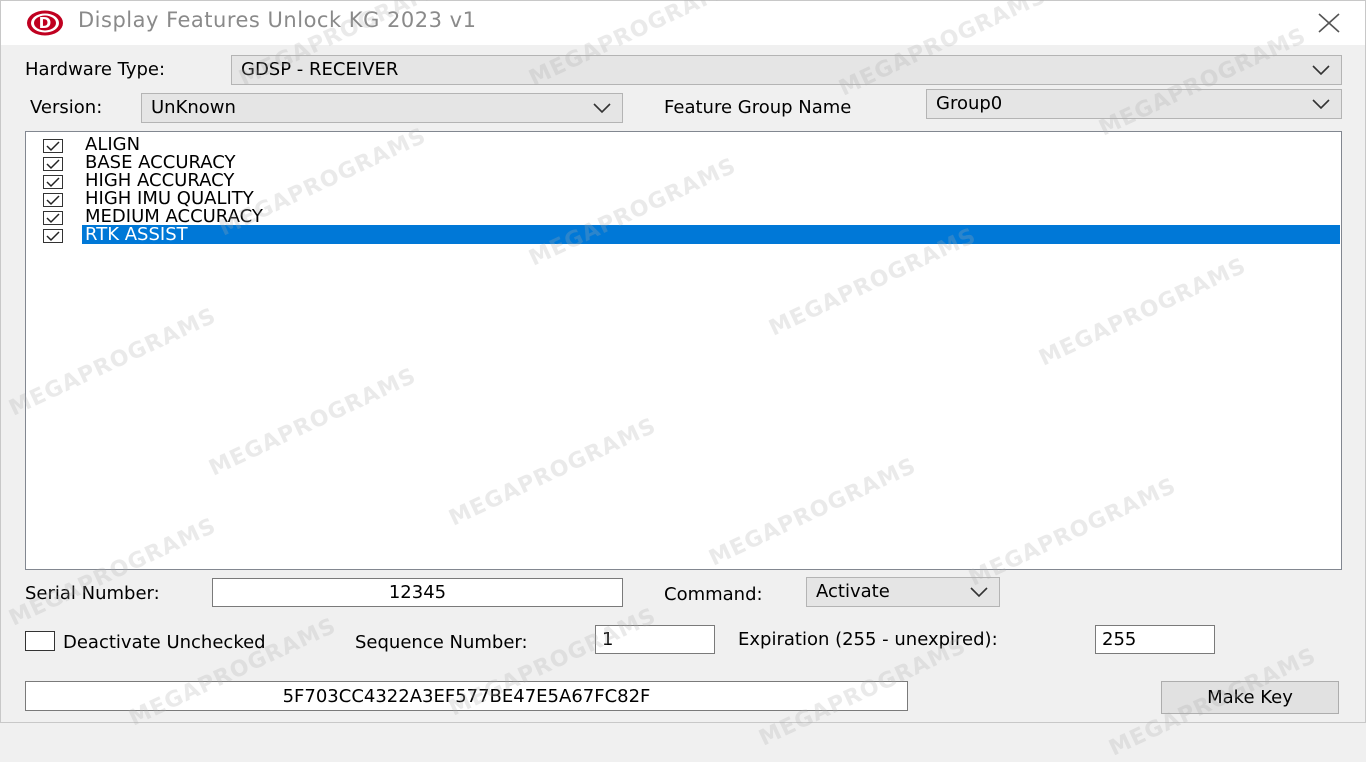 The height and width of the screenshot is (762, 1366). I want to click on feature-group-value: Group0, so click(969, 103).